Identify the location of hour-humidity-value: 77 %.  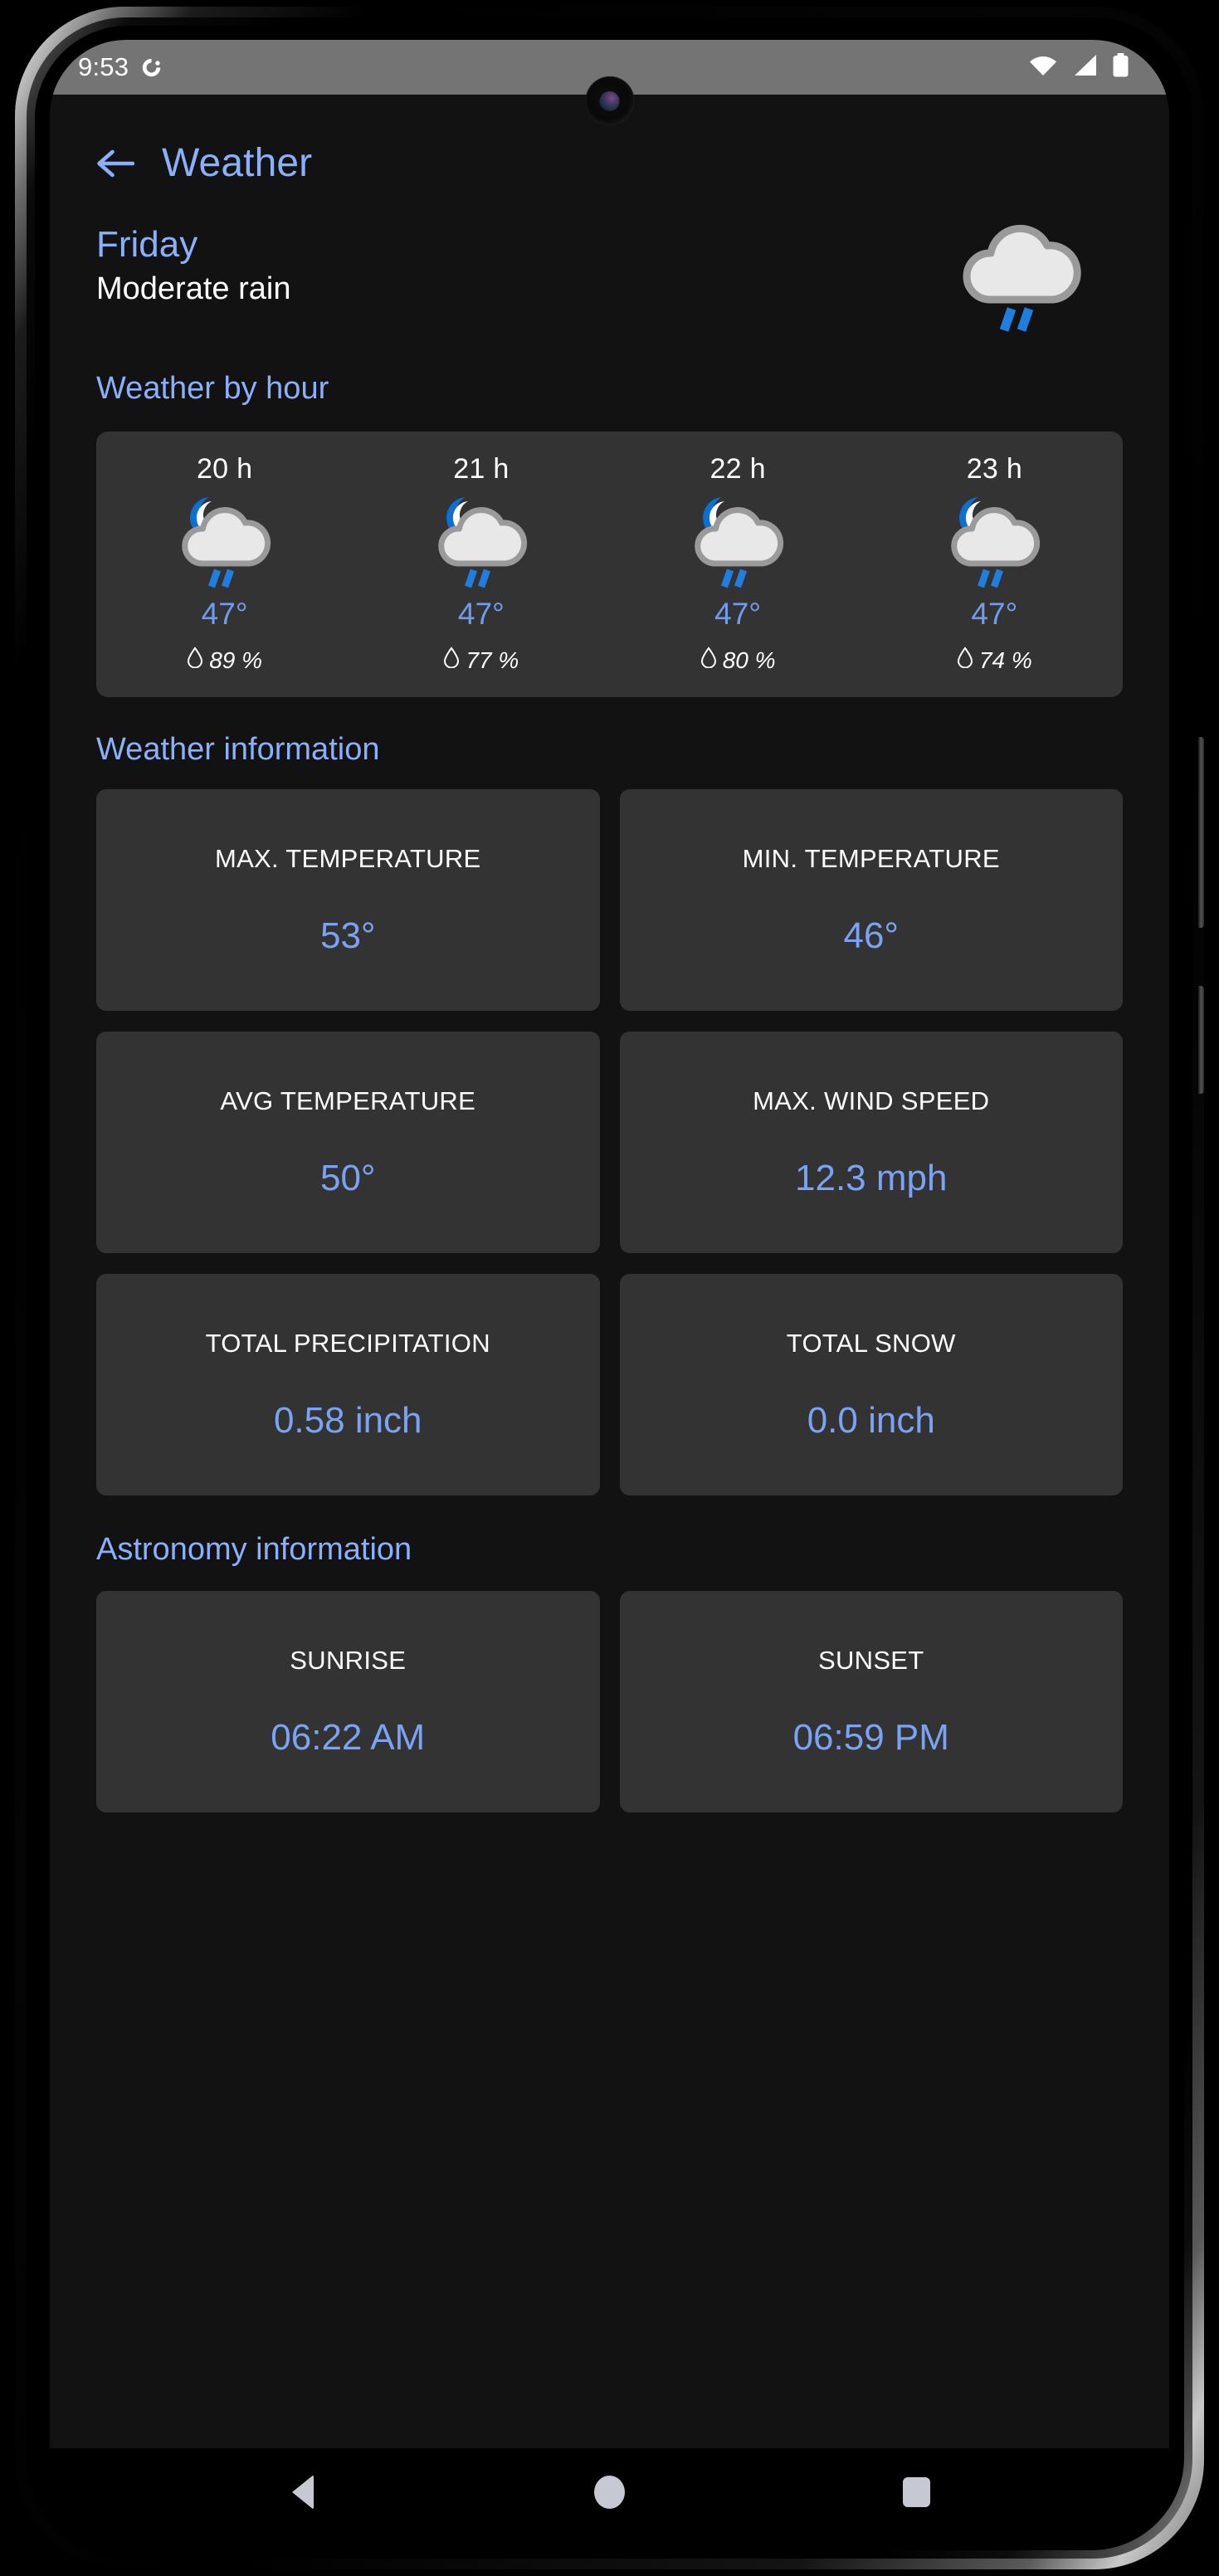
(493, 660).